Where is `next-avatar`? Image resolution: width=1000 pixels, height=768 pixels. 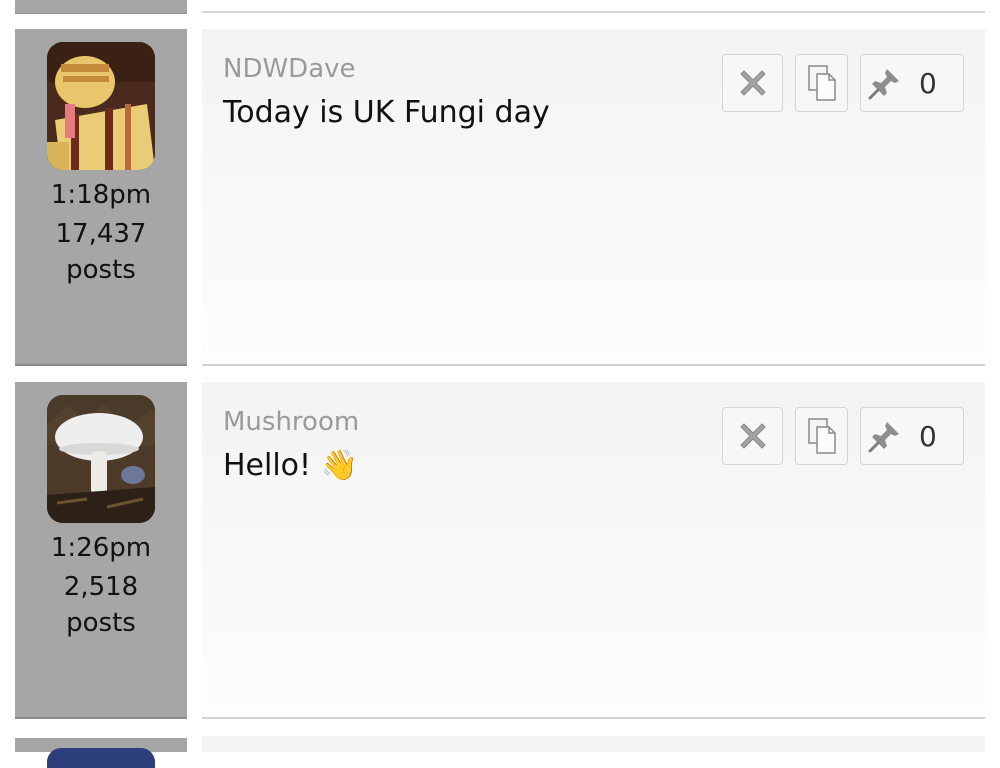 next-avatar is located at coordinates (101, 758).